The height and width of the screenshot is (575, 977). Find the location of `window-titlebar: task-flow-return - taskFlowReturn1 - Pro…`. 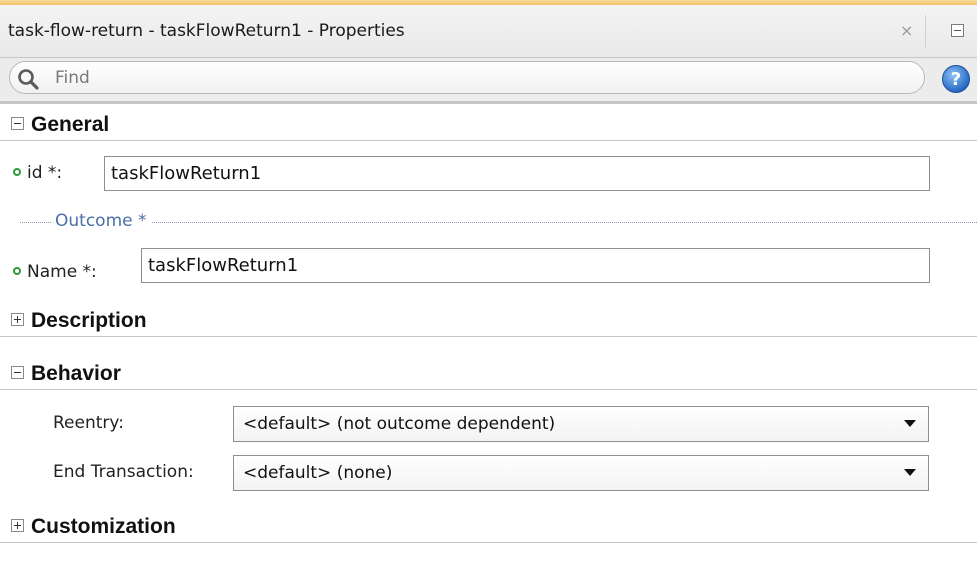

window-titlebar: task-flow-return - taskFlowReturn1 - Pro… is located at coordinates (488, 31).